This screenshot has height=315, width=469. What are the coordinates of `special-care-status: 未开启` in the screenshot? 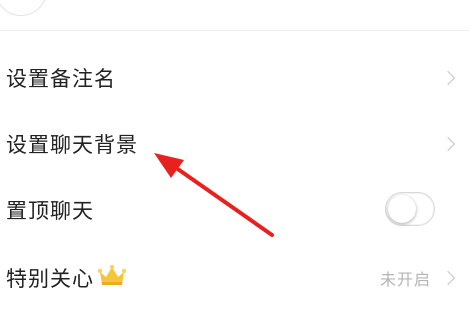 It's located at (405, 279).